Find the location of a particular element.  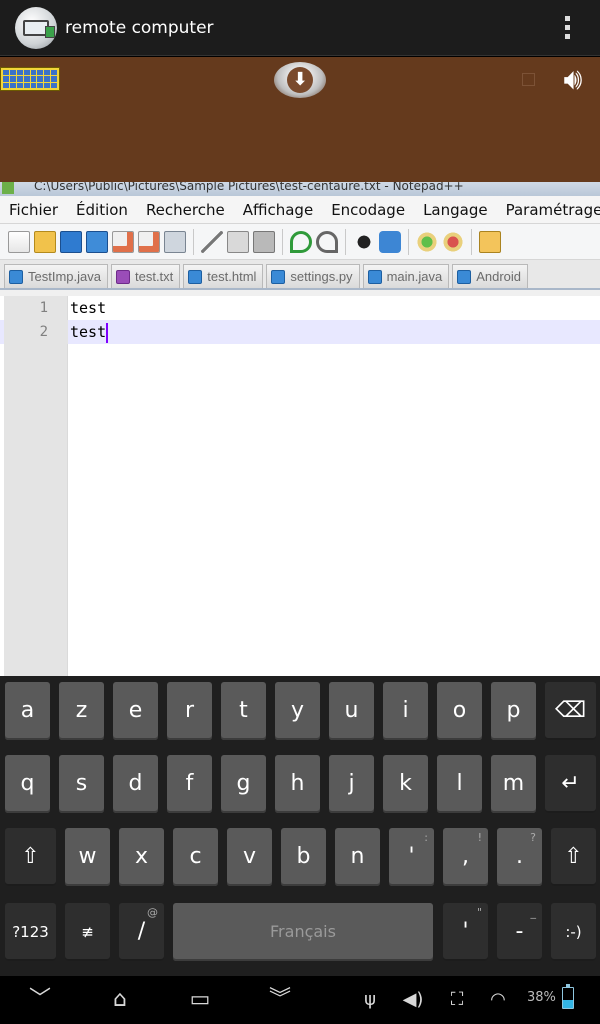

find-icon is located at coordinates (364, 241).